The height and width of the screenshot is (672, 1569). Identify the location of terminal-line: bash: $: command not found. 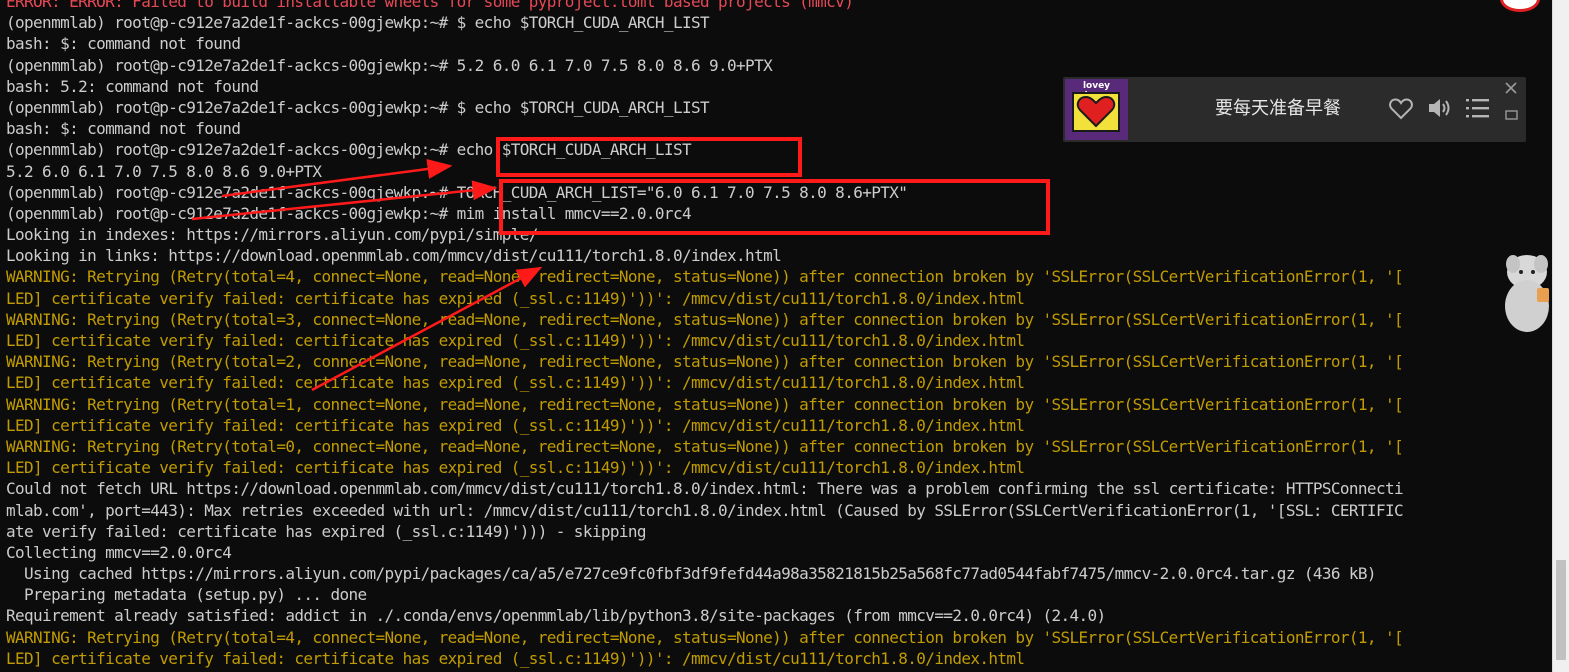
(123, 44).